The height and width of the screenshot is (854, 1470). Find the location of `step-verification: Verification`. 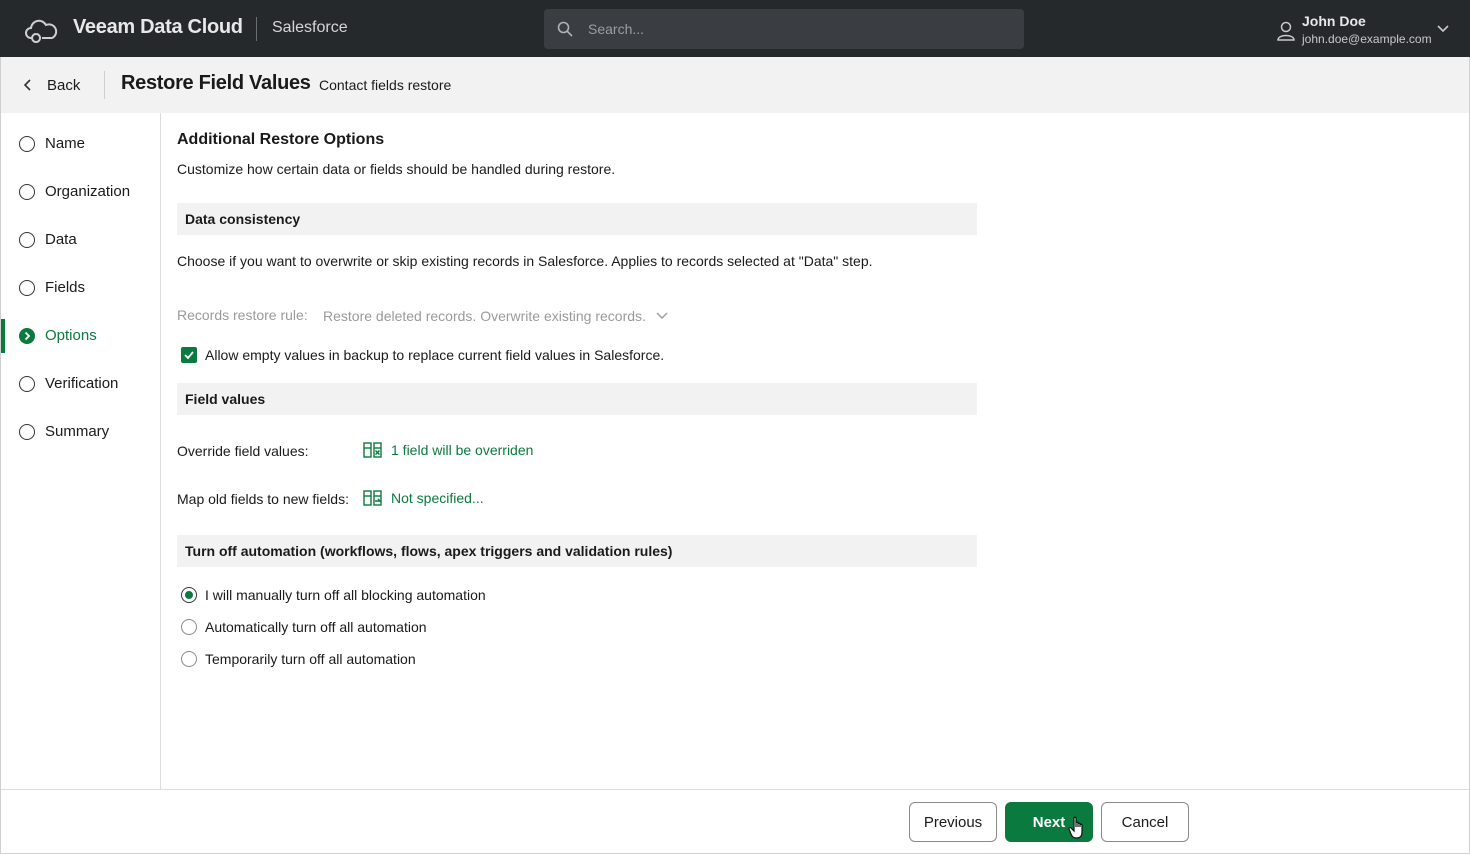

step-verification: Verification is located at coordinates (80, 384).